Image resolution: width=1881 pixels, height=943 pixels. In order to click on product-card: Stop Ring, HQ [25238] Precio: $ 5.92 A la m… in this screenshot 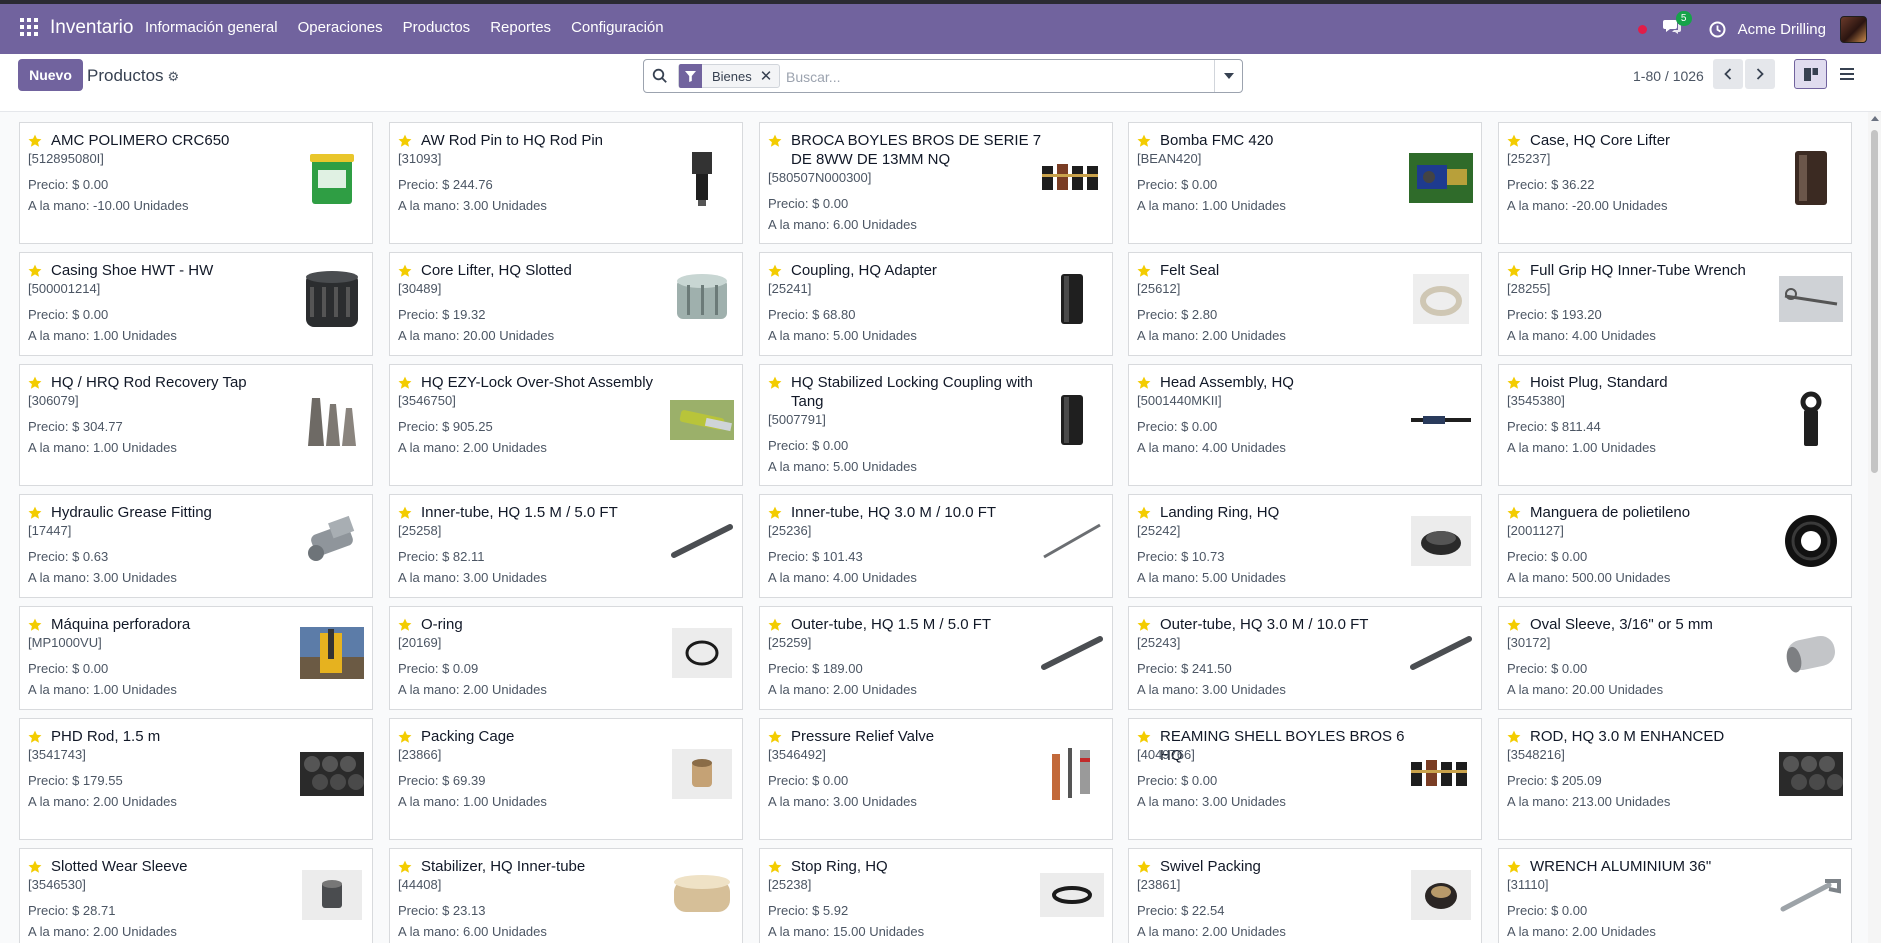, I will do `click(936, 895)`.